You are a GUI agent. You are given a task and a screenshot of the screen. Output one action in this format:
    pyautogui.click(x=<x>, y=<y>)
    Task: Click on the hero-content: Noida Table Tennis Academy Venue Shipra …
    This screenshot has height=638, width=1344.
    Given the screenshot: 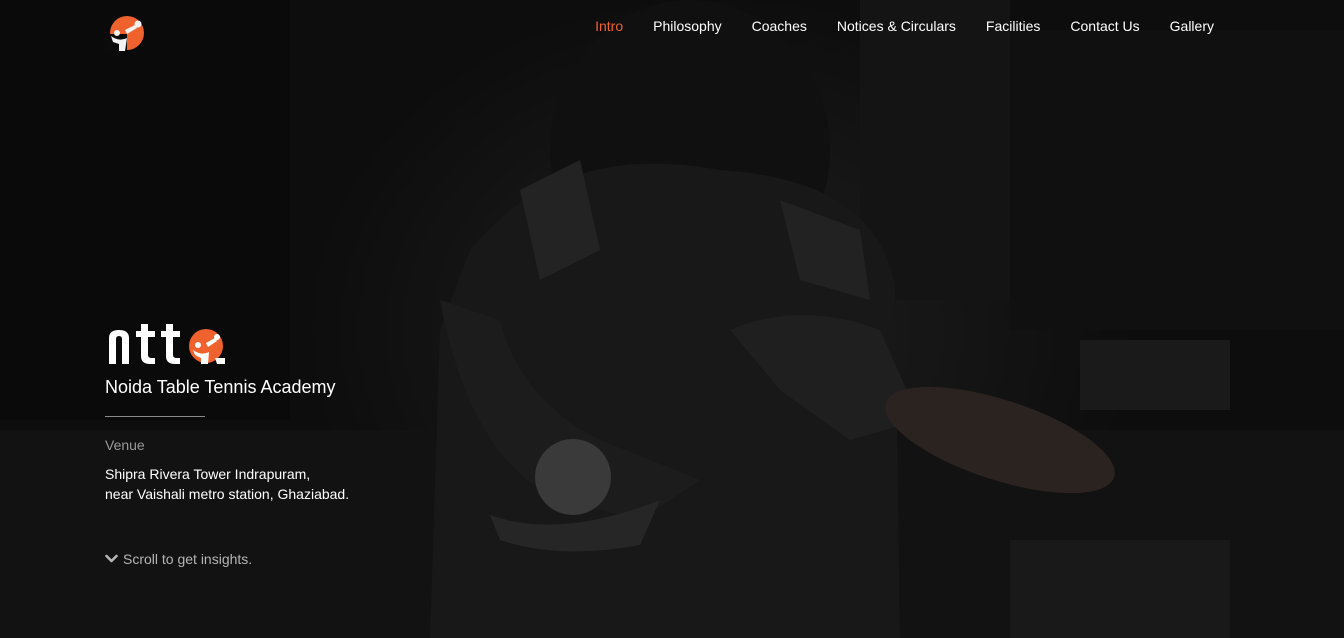 What is the action you would take?
    pyautogui.click(x=315, y=413)
    